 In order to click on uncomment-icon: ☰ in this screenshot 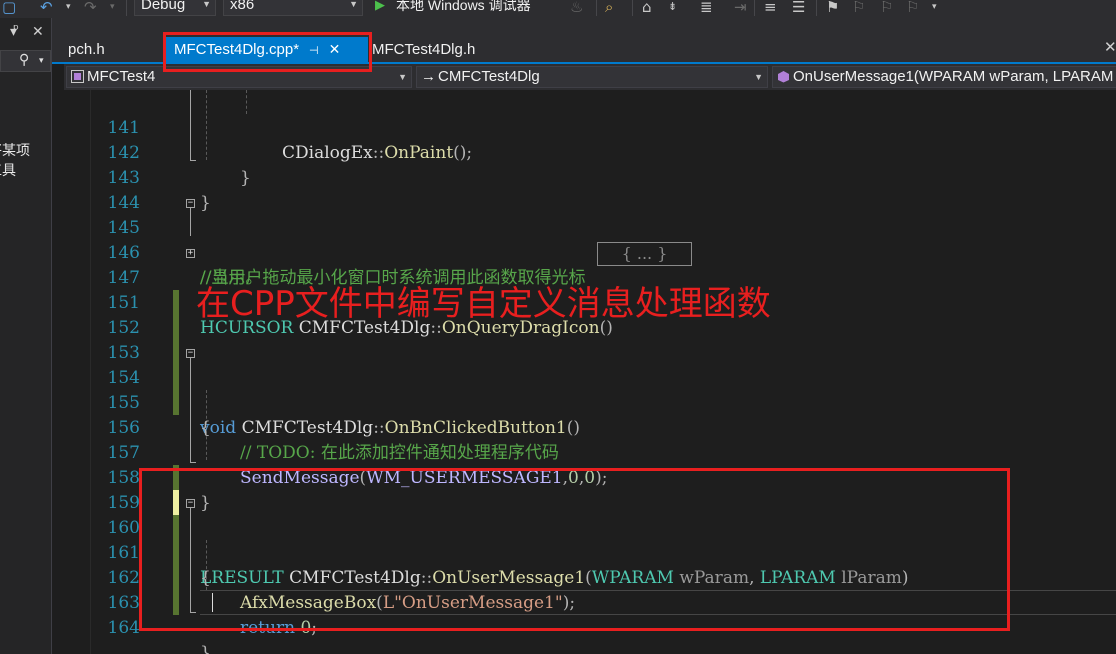, I will do `click(798, 8)`.